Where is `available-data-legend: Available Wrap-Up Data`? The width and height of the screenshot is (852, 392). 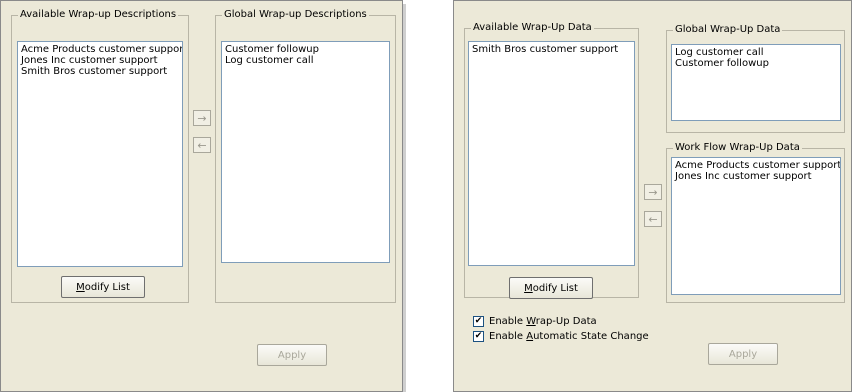 available-data-legend: Available Wrap-Up Data is located at coordinates (532, 28).